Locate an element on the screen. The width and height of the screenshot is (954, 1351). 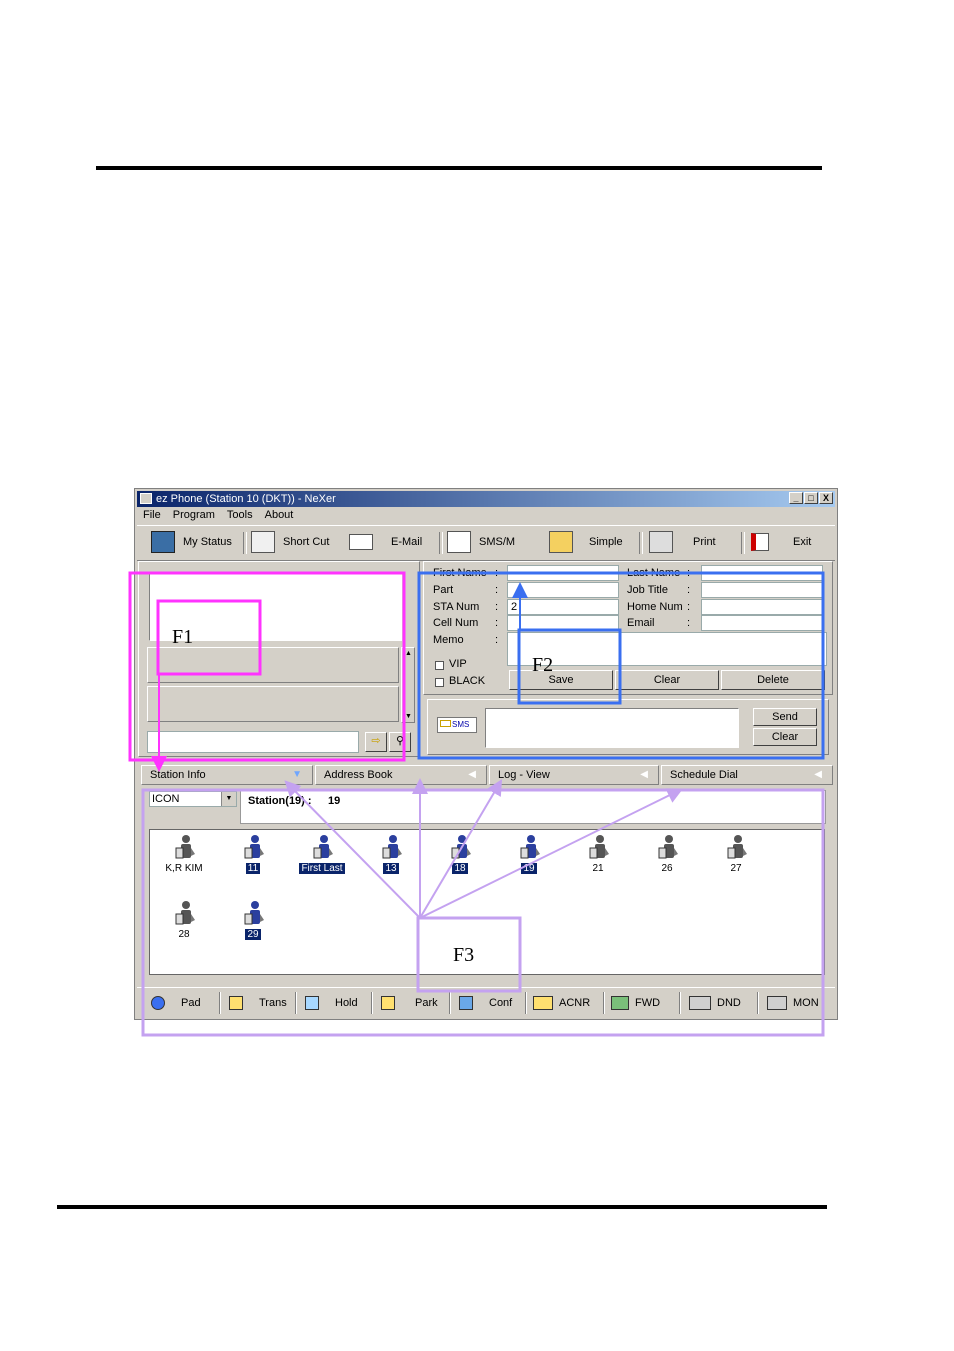
globe-icon is located at coordinates (158, 1003).